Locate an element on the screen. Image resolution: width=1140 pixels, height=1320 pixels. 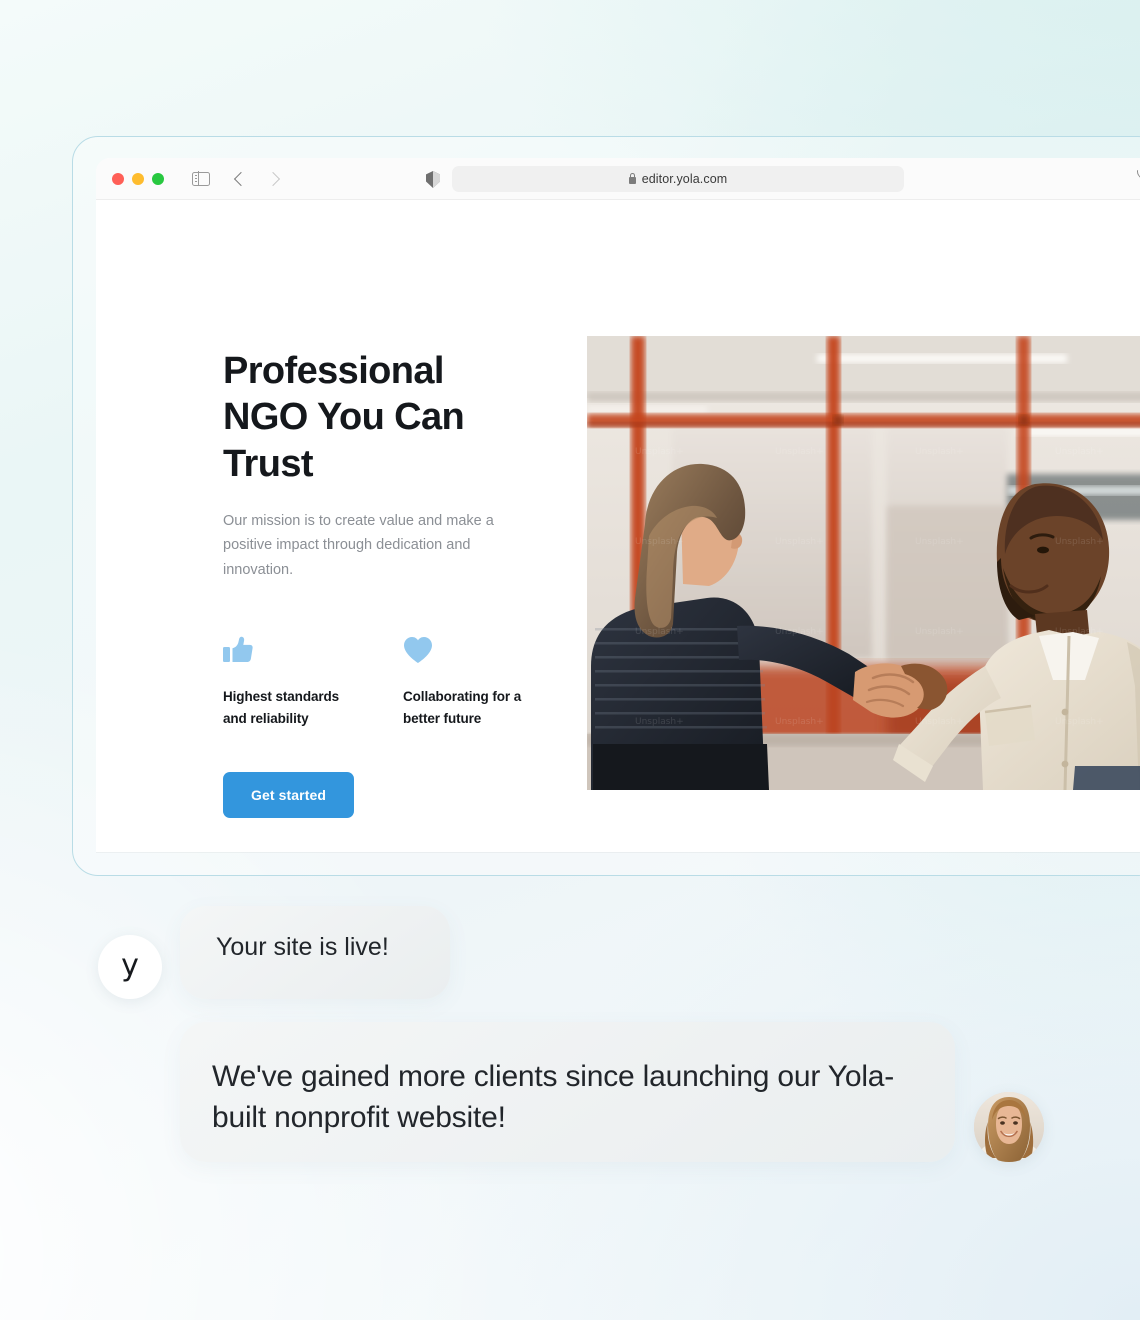
yola-logo-letter: y is located at coordinates (130, 965).